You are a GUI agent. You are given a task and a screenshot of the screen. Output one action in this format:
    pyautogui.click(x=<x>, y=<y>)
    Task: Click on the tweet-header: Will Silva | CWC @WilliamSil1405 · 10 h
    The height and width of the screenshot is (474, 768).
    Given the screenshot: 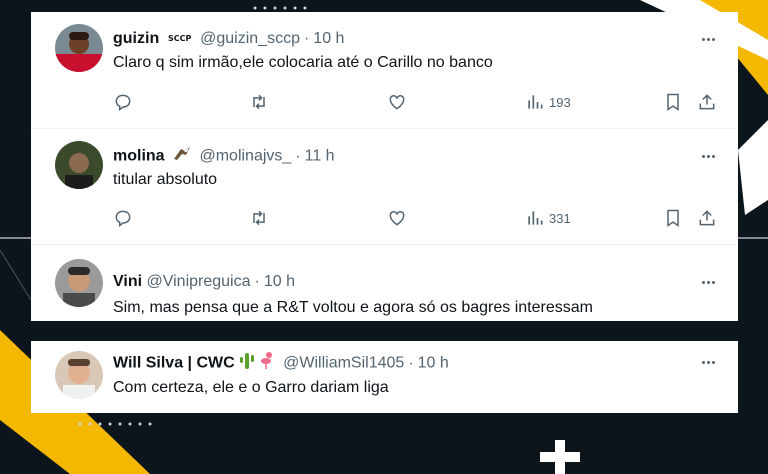 What is the action you would take?
    pyautogui.click(x=281, y=362)
    